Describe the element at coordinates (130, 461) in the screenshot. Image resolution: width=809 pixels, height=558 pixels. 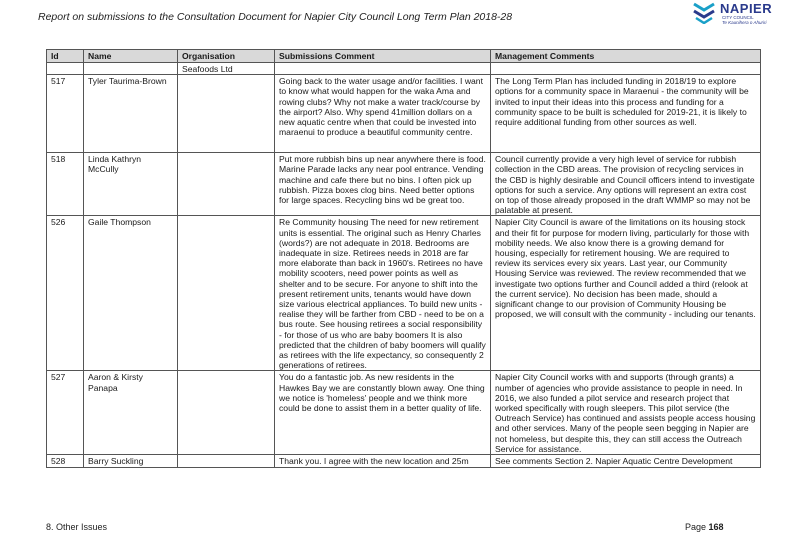
I see `cell-name: Barry Suckling` at that location.